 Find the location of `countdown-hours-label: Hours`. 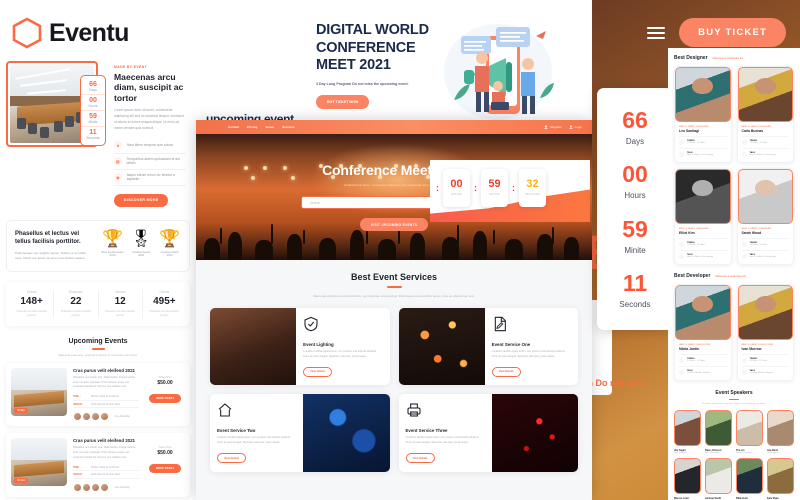

countdown-hours-label: Hours is located at coordinates (635, 196).